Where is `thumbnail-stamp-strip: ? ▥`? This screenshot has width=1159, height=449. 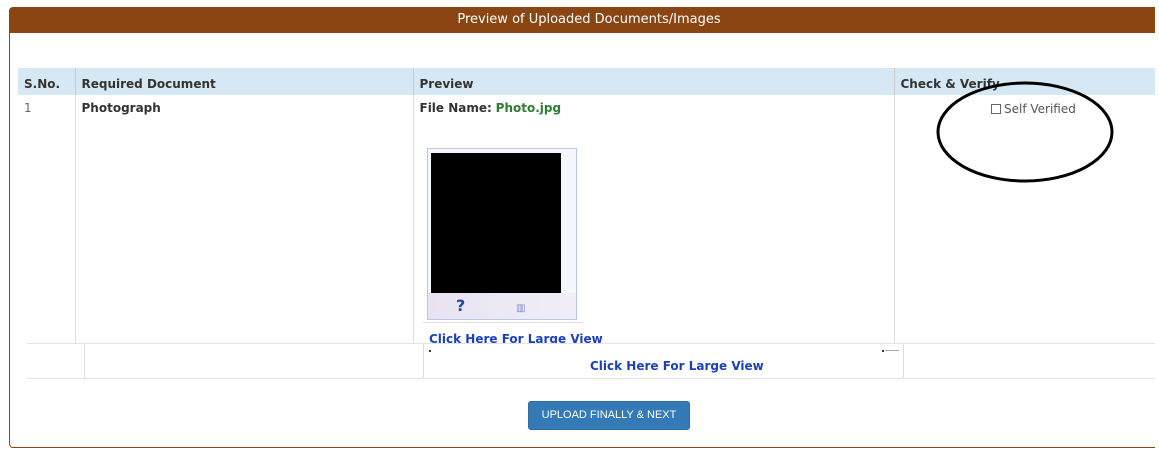 thumbnail-stamp-strip: ? ▥ is located at coordinates (502, 306).